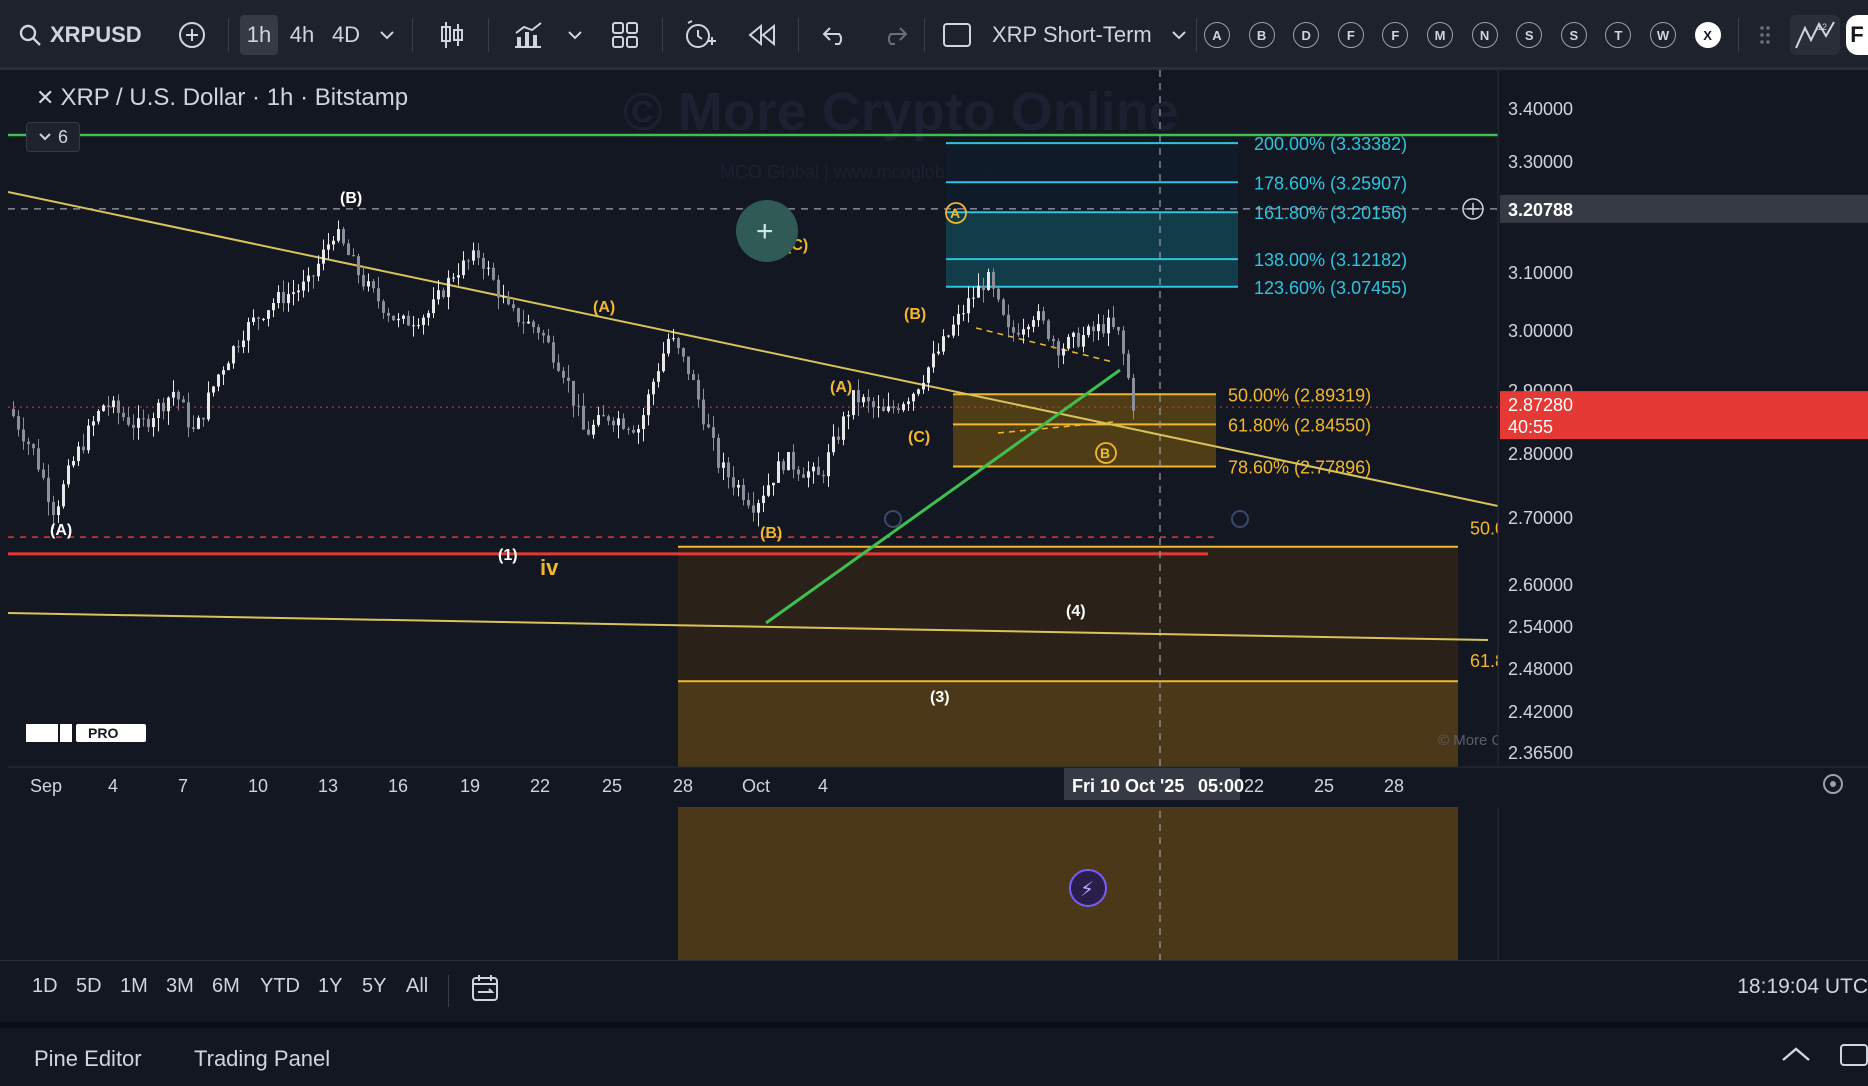  Describe the element at coordinates (89, 986) in the screenshot. I see `range-5d-button: 5D` at that location.